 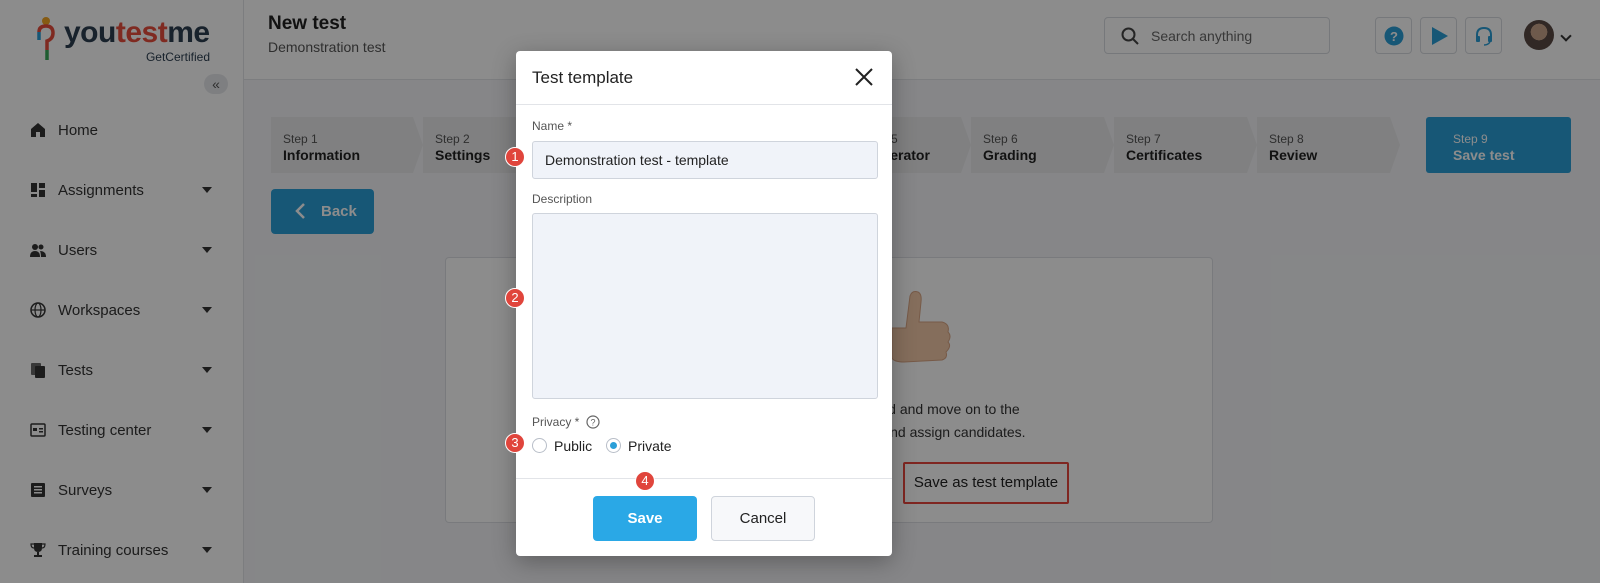 What do you see at coordinates (562, 199) in the screenshot?
I see `description-label: Description` at bounding box center [562, 199].